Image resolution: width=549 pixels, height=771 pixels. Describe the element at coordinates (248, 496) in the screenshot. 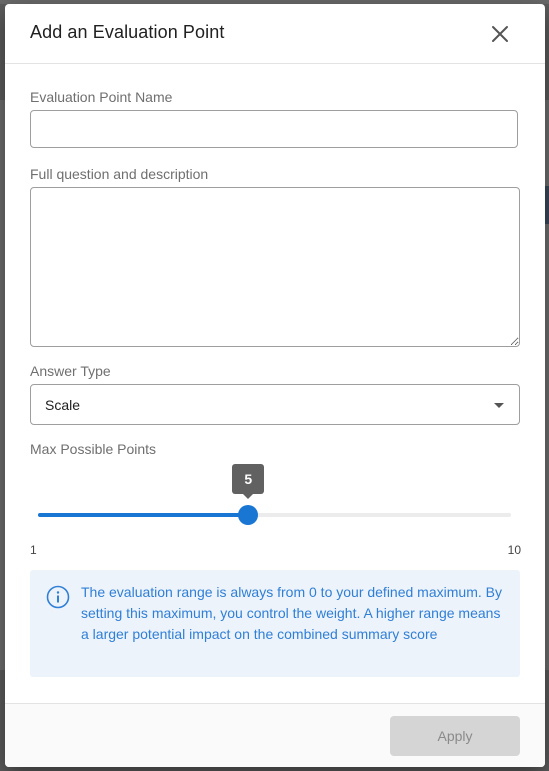

I see `slider-tooltip-arrow` at that location.